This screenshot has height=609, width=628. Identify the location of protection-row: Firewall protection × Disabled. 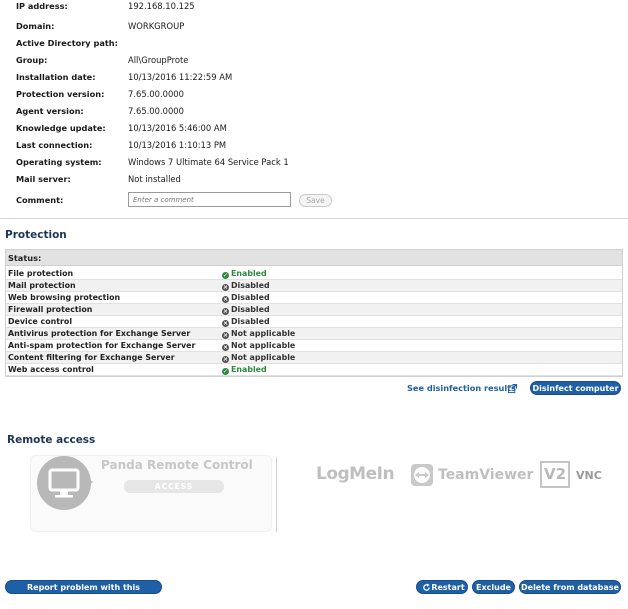
(314, 310).